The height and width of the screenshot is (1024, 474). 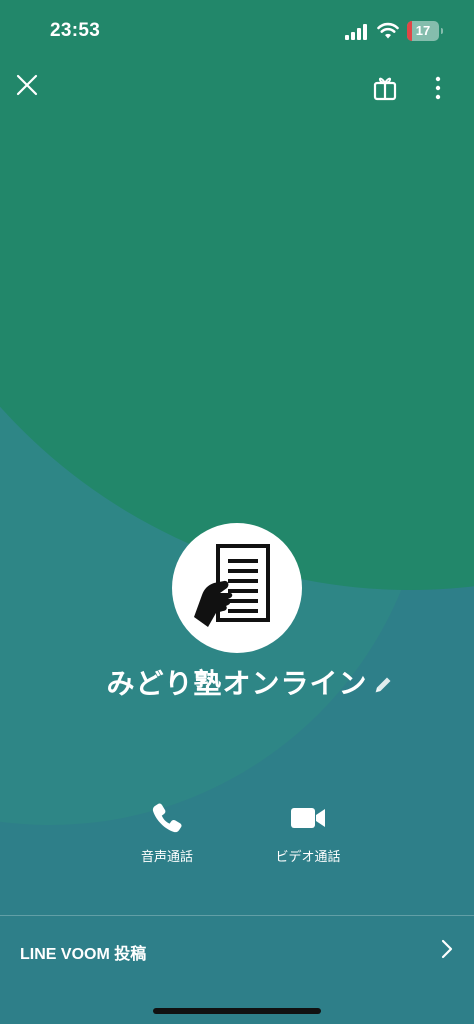 I want to click on close-icon, so click(x=27, y=85).